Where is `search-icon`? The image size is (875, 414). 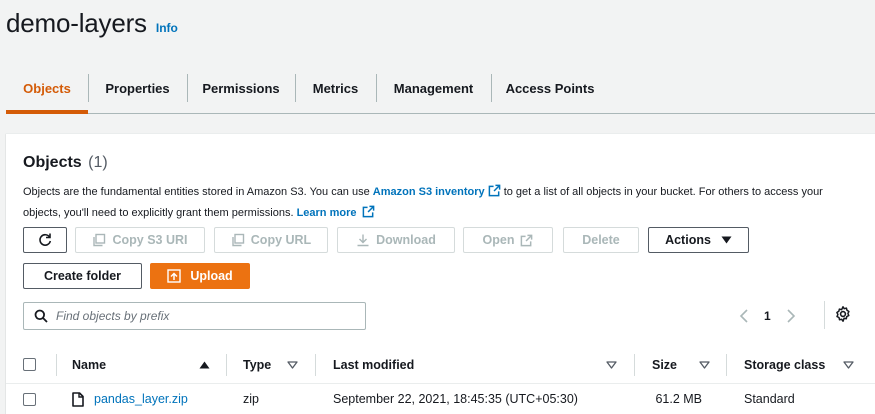 search-icon is located at coordinates (41, 316).